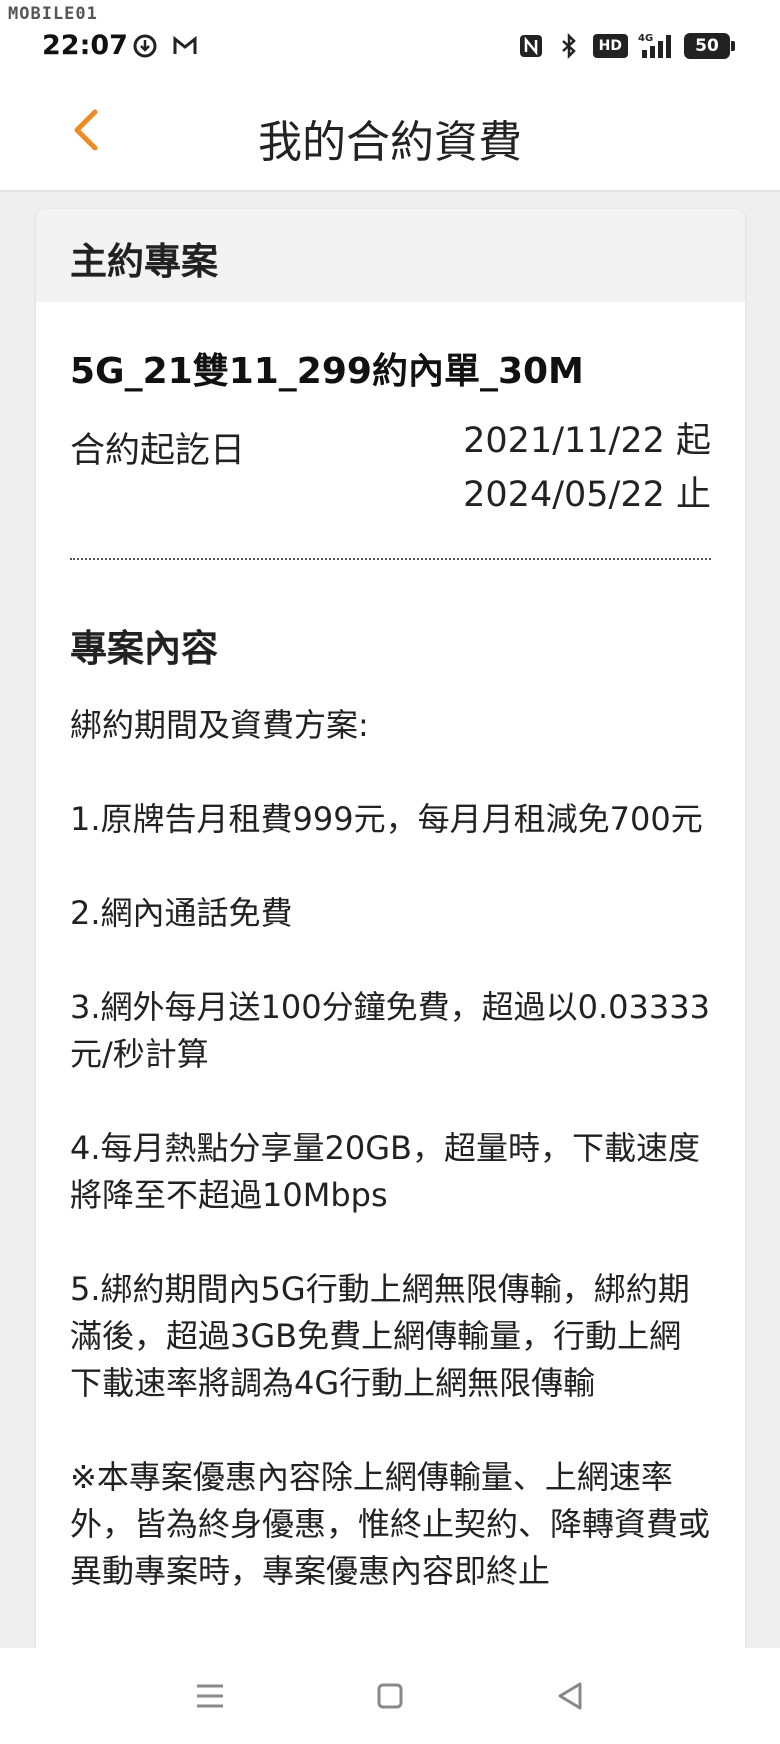 The height and width of the screenshot is (1744, 780). Describe the element at coordinates (390, 559) in the screenshot. I see `dotted-divider` at that location.